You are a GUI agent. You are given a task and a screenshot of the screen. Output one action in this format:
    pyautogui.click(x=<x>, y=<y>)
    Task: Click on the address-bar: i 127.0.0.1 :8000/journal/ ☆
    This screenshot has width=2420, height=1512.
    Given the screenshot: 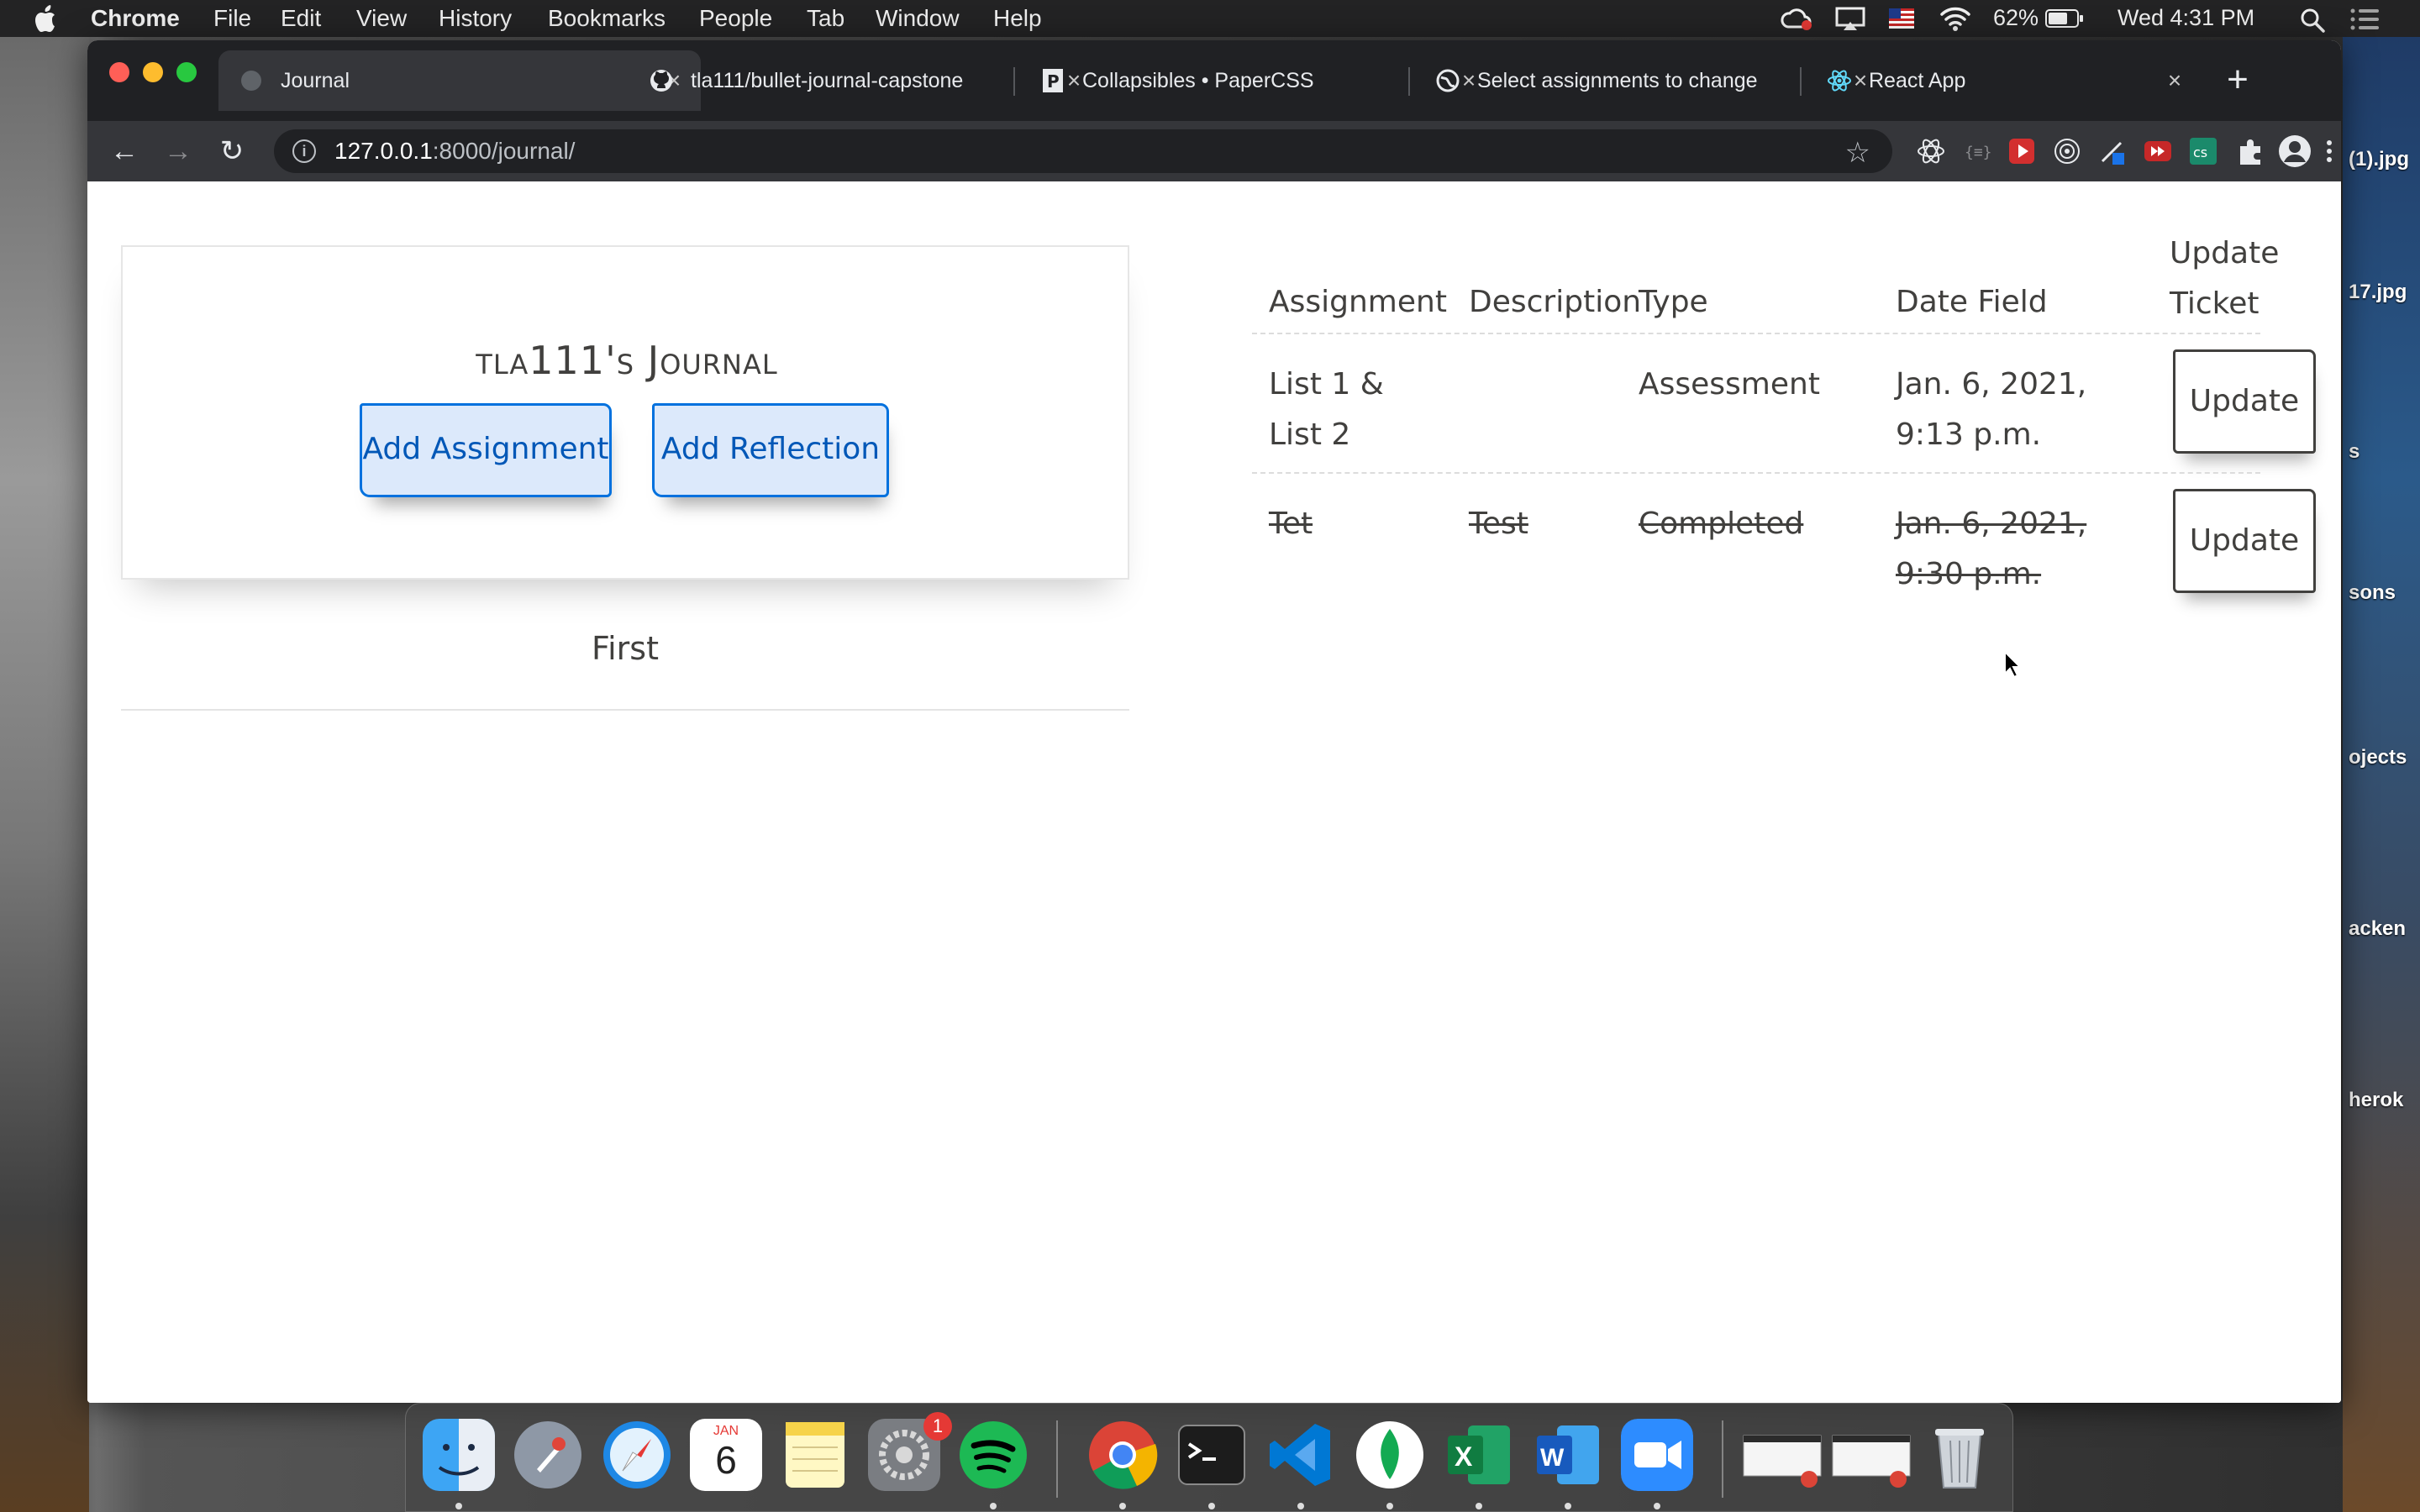 What is the action you would take?
    pyautogui.click(x=1083, y=151)
    